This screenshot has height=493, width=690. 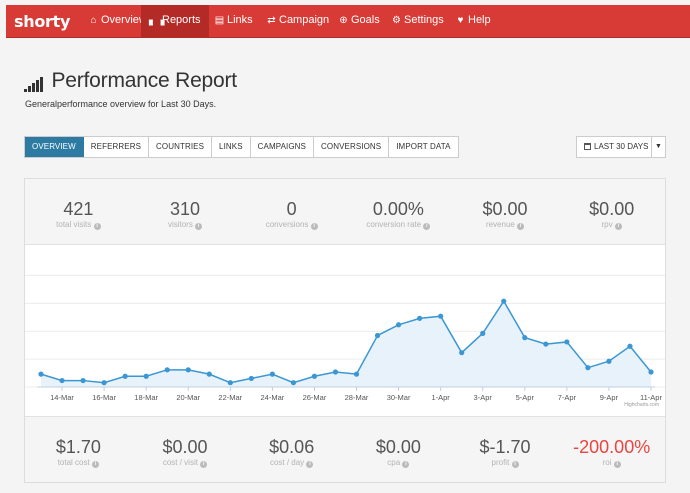 What do you see at coordinates (621, 147) in the screenshot?
I see `date-range-dropdown: LAST 30 DAYS ▼` at bounding box center [621, 147].